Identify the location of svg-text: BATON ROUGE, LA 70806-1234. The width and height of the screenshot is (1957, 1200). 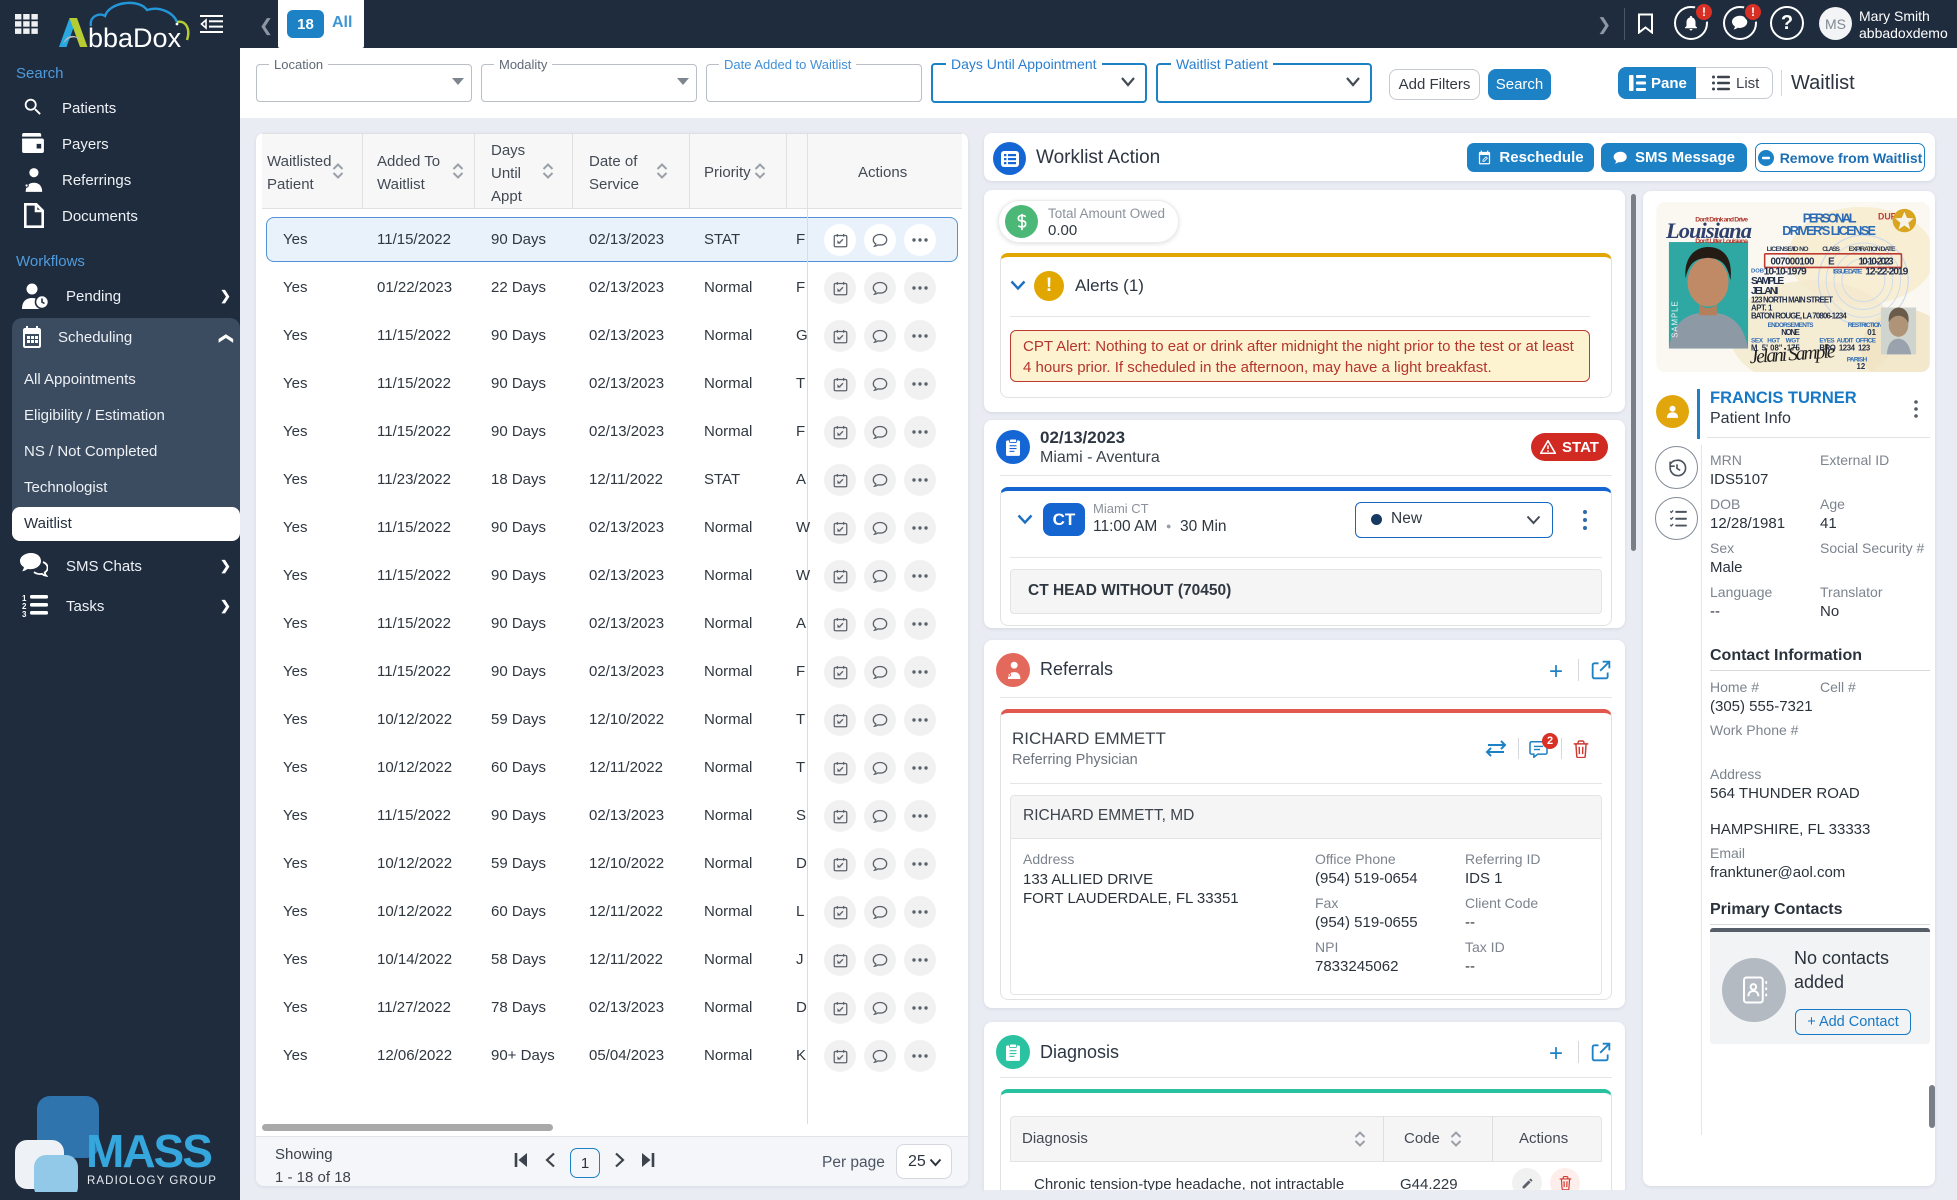
(1799, 315).